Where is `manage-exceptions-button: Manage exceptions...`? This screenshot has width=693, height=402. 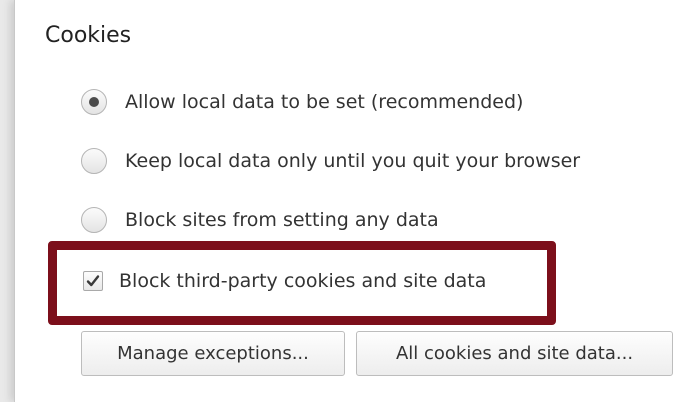 manage-exceptions-button: Manage exceptions... is located at coordinates (213, 353).